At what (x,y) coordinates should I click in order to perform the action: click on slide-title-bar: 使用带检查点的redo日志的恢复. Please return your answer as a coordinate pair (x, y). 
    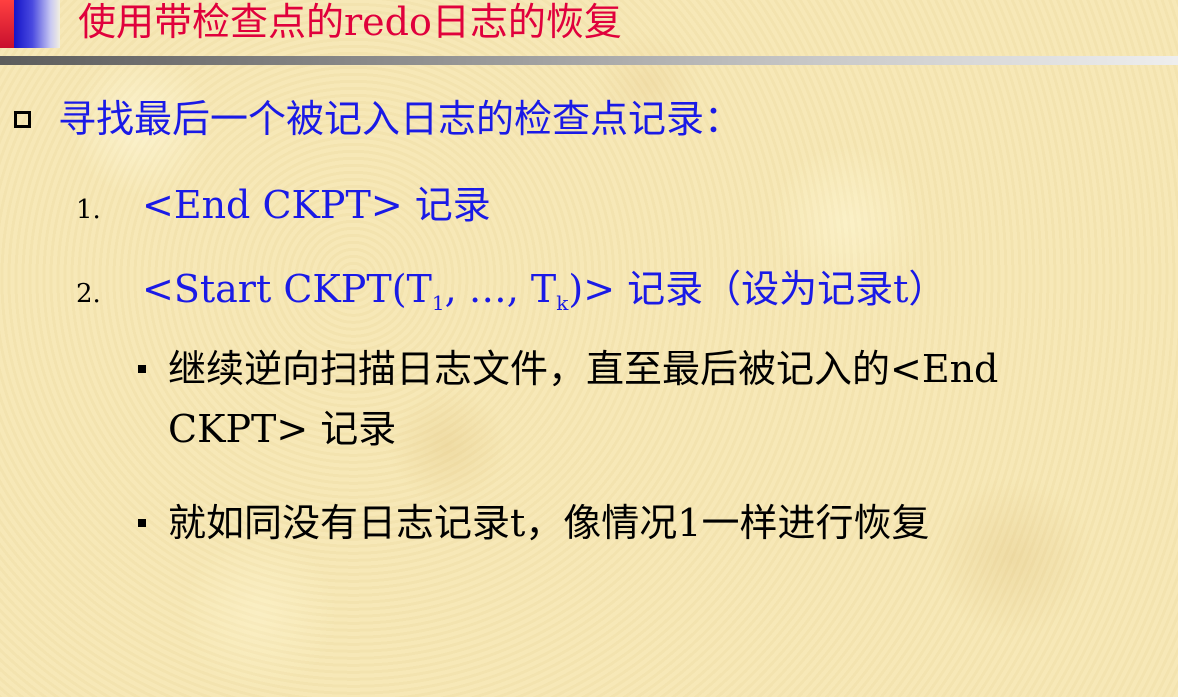
    Looking at the image, I should click on (589, 32).